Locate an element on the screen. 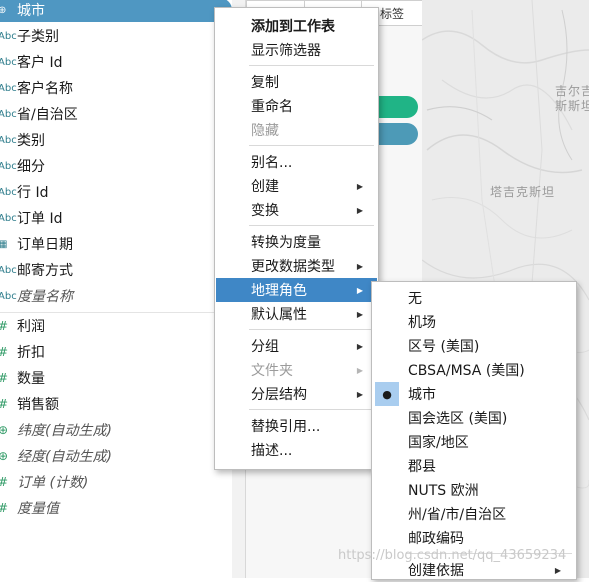  dimension-field: Abc 订单 Id is located at coordinates (116, 218).